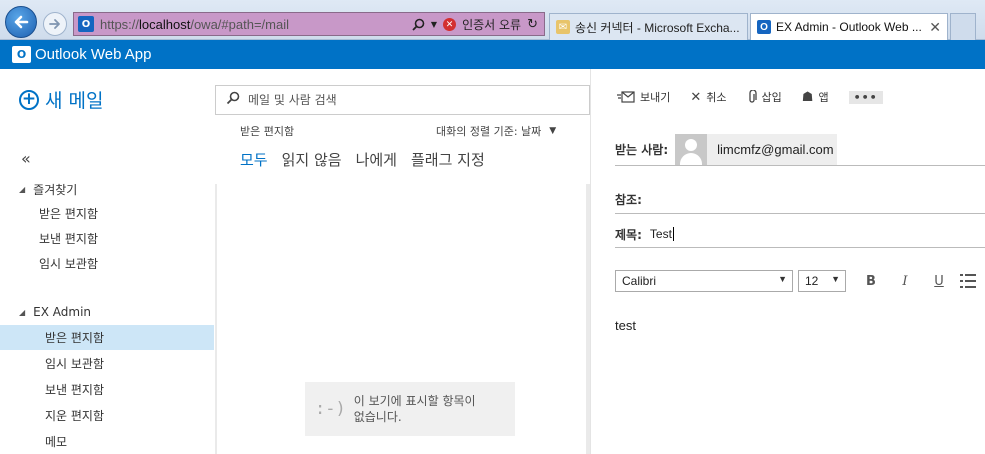  I want to click on app-title: Outlook Web App, so click(93, 54).